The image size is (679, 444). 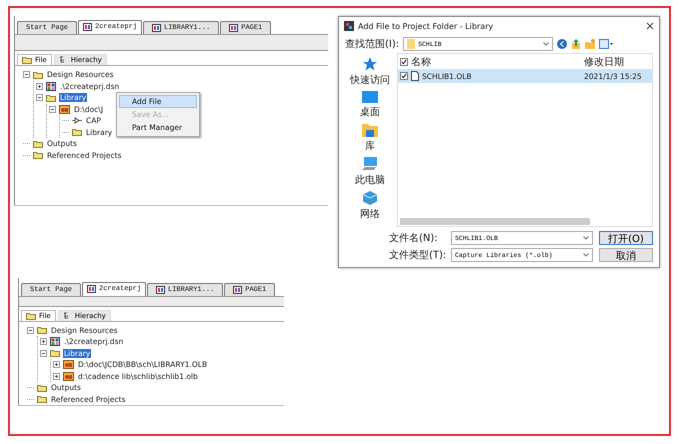 I want to click on column-header: 名称, so click(x=496, y=61).